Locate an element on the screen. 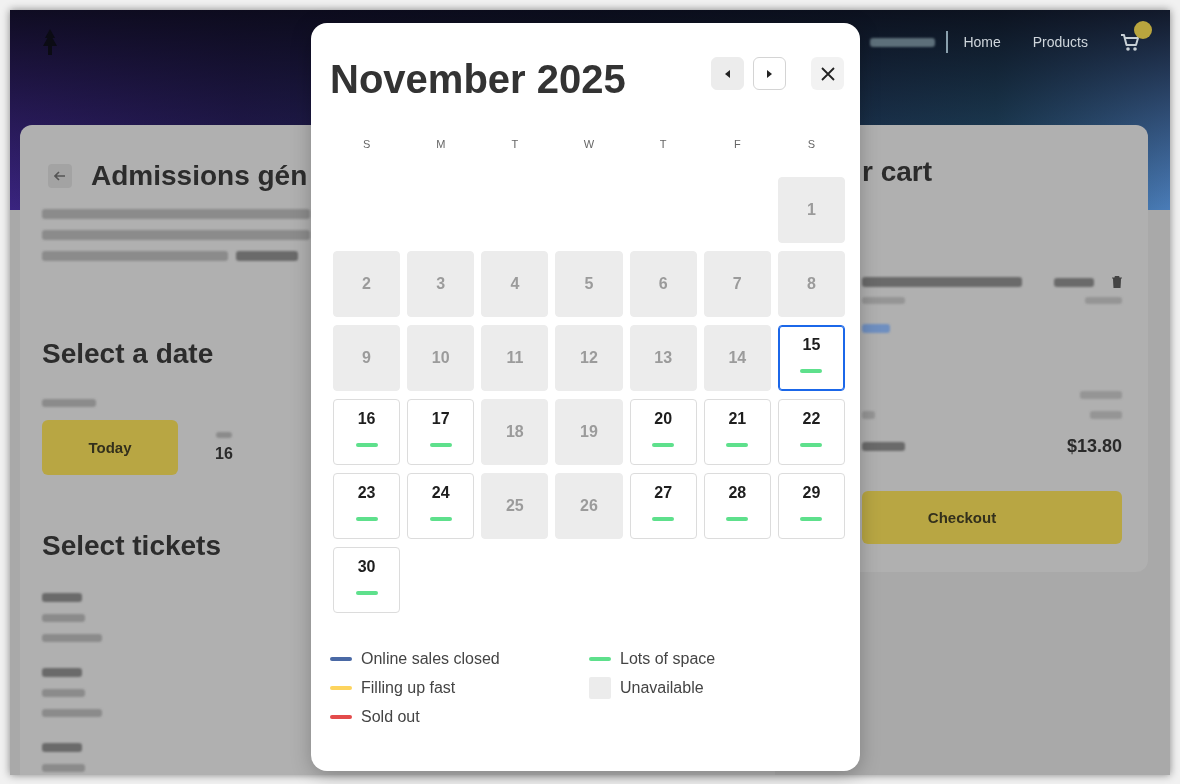  day-button: 20 is located at coordinates (663, 432).